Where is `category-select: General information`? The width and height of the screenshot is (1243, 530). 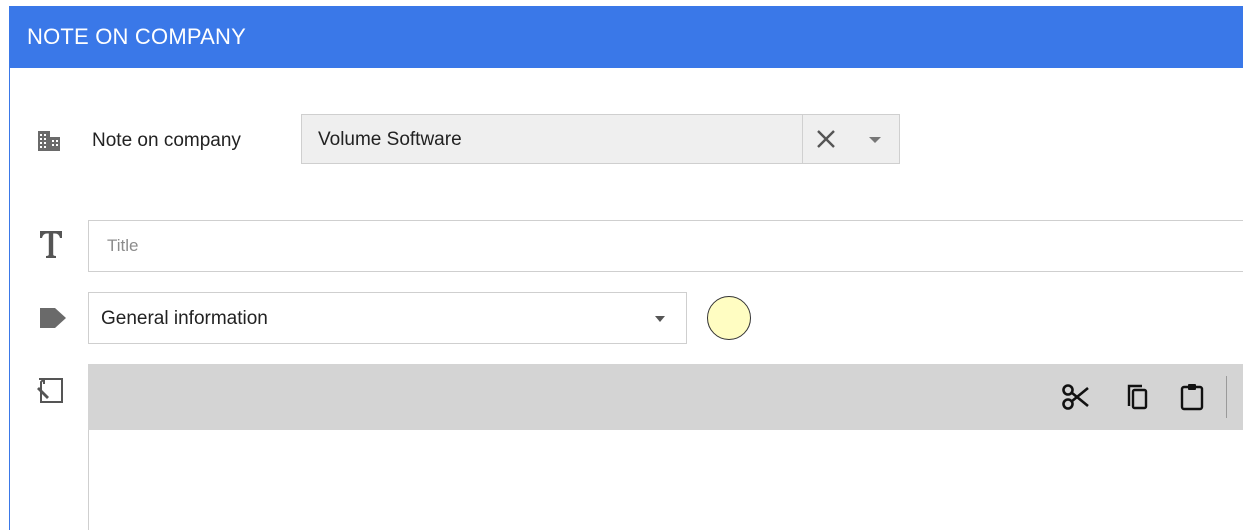
category-select: General information is located at coordinates (387, 318).